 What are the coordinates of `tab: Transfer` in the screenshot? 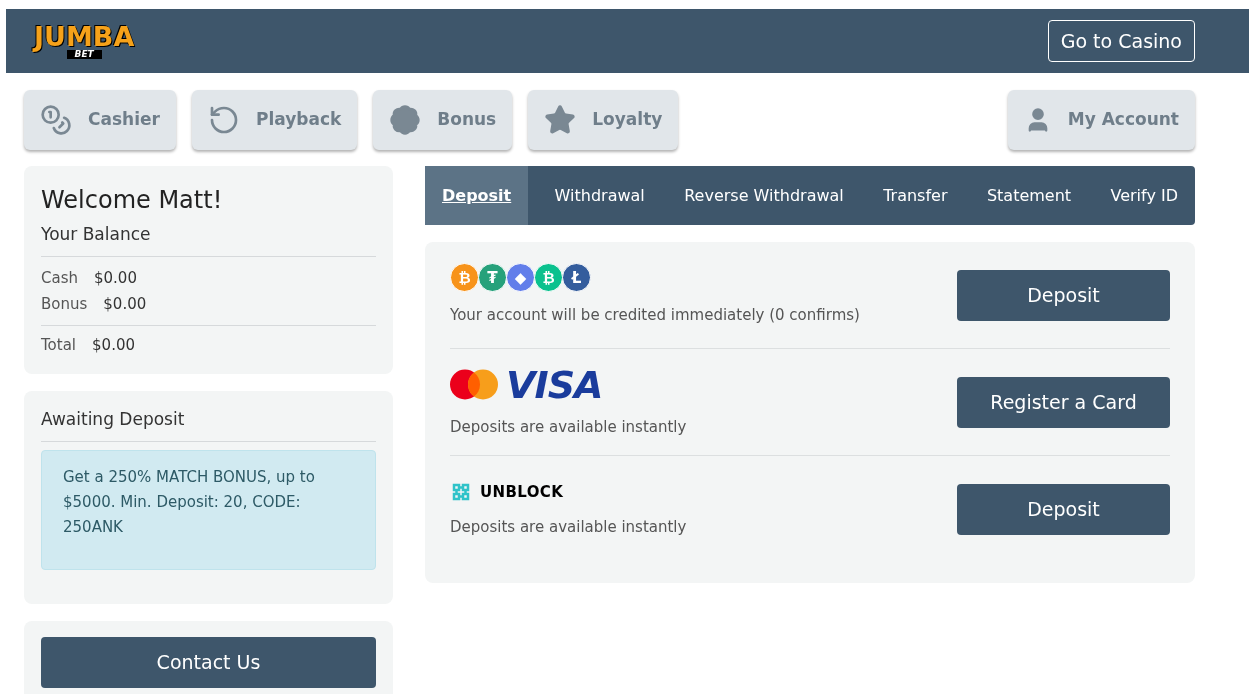 It's located at (915, 195).